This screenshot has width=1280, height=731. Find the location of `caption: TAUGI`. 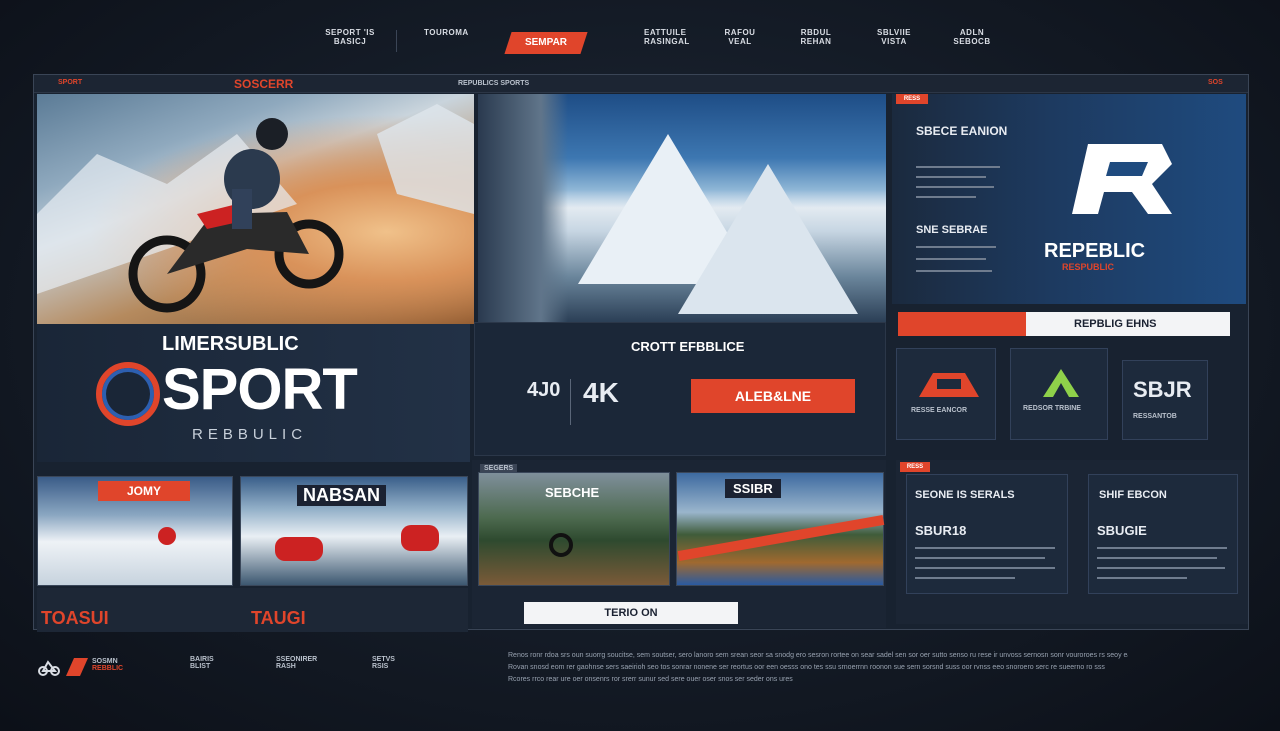

caption: TAUGI is located at coordinates (278, 618).